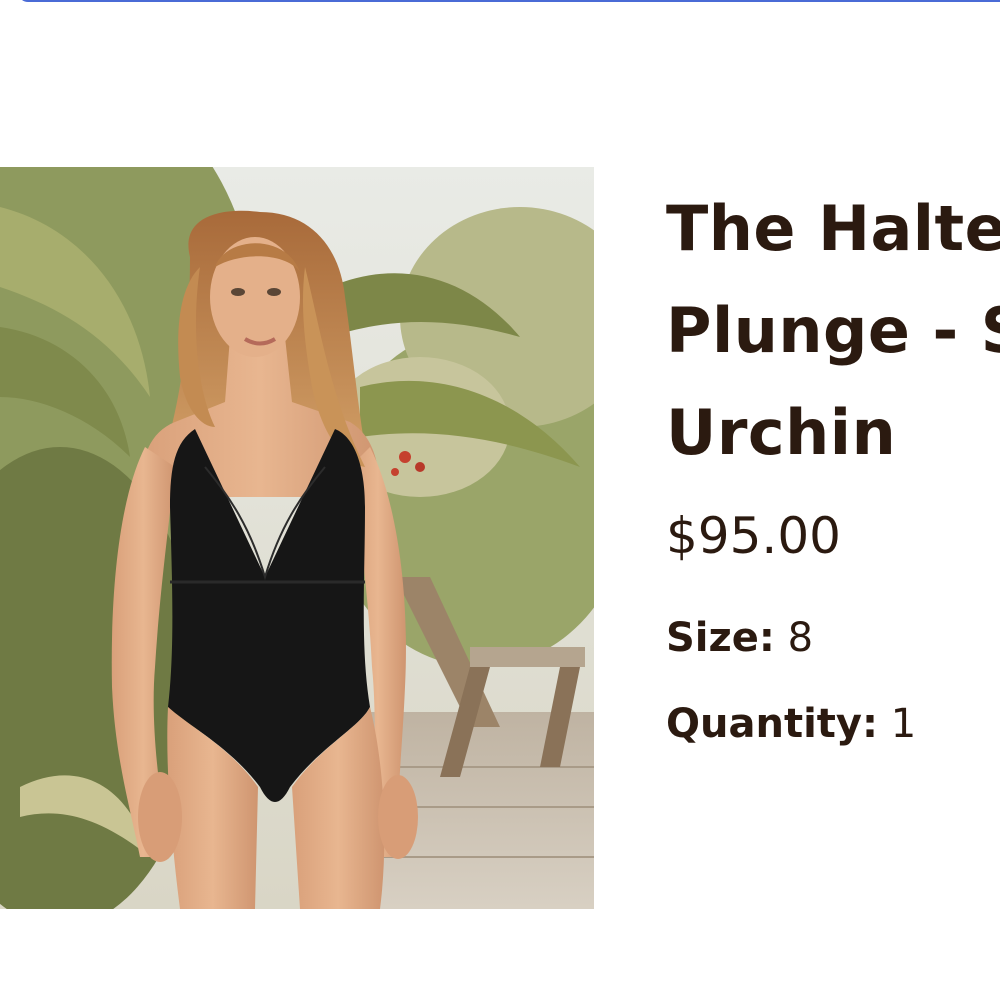 Image resolution: width=1000 pixels, height=1000 pixels. What do you see at coordinates (800, 638) in the screenshot?
I see `size-value: 8` at bounding box center [800, 638].